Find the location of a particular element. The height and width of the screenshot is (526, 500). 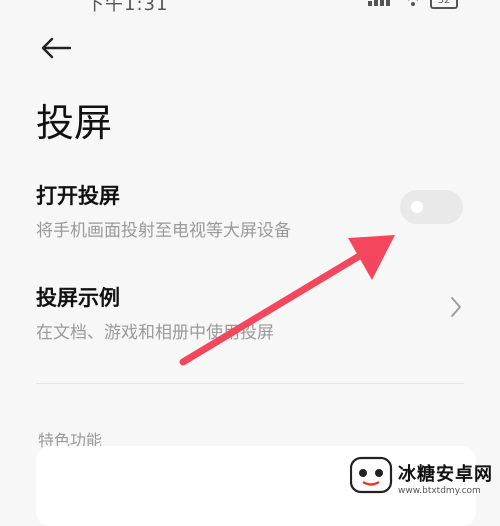

watermark-url: www.btxtdmy.com is located at coordinates (439, 490).